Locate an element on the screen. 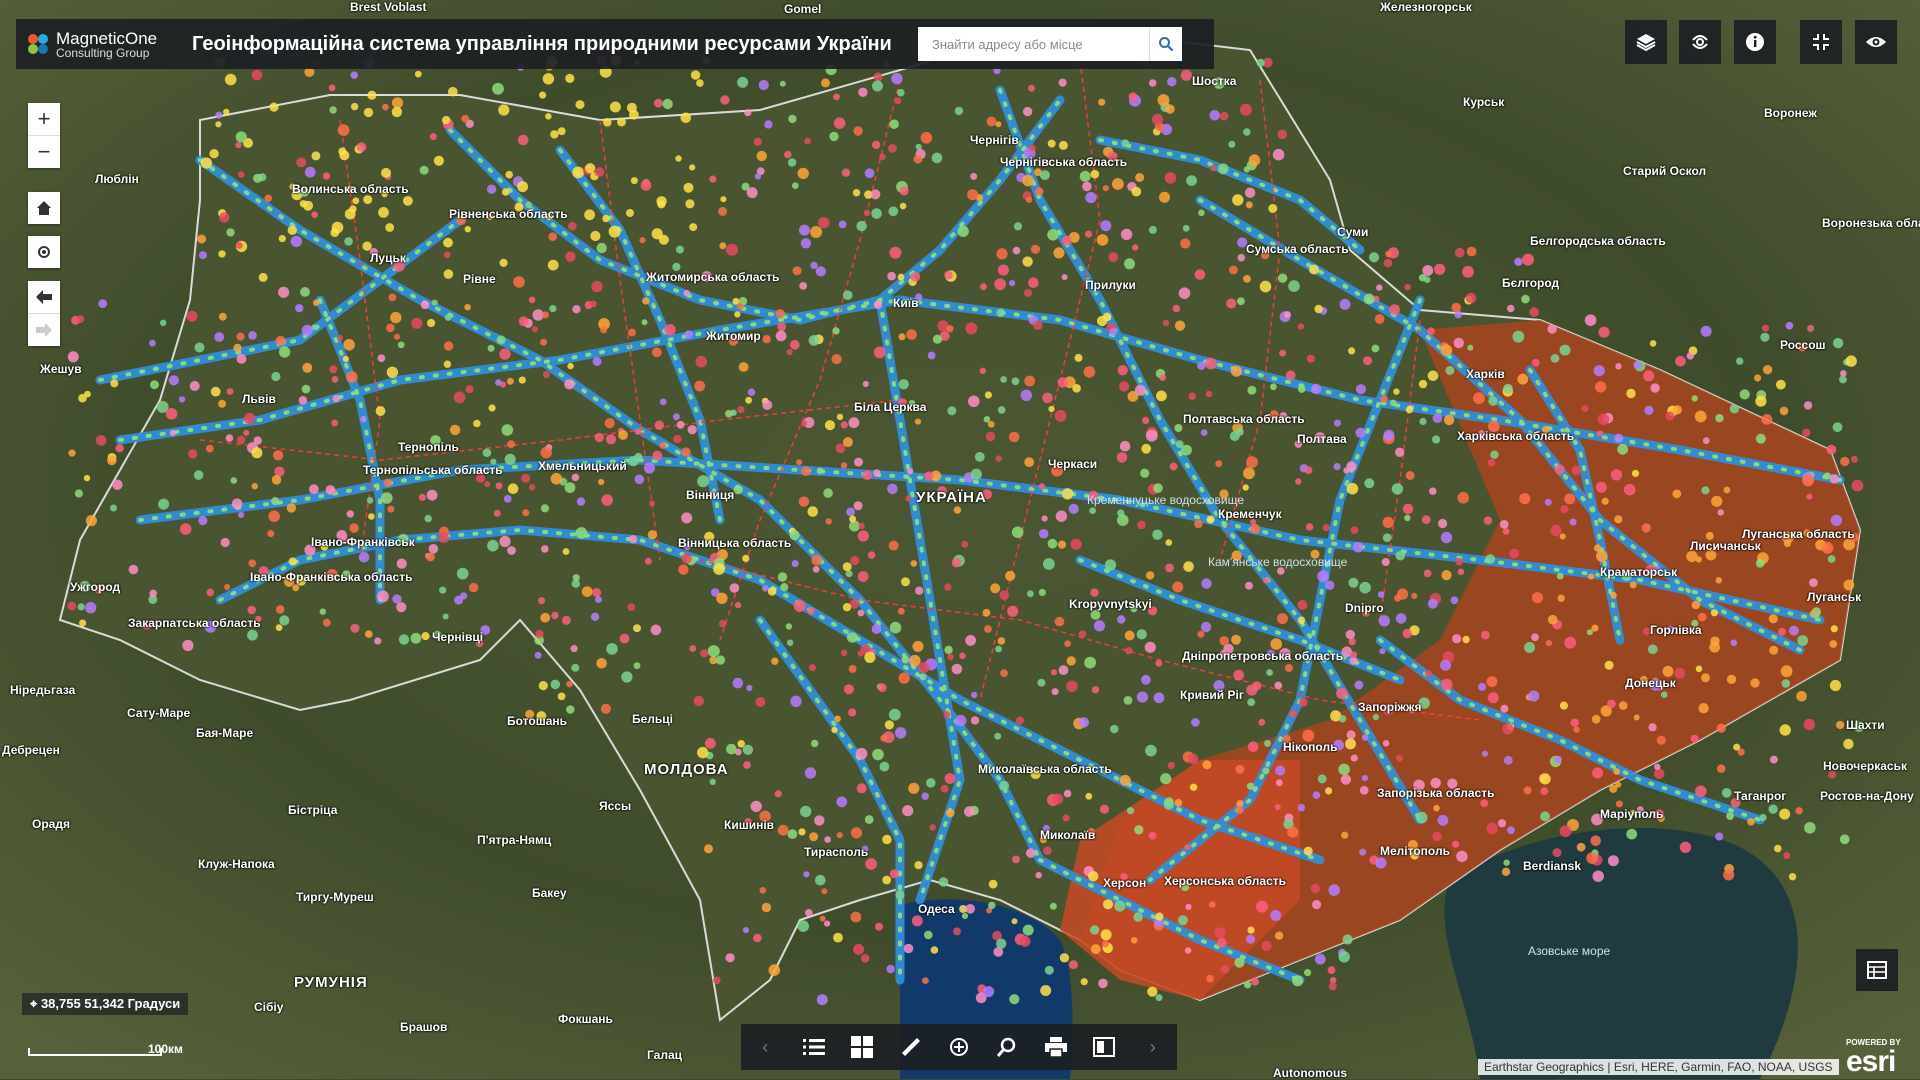 The image size is (1920, 1080). label-ukraine: УКРАЇНА is located at coordinates (951, 497).